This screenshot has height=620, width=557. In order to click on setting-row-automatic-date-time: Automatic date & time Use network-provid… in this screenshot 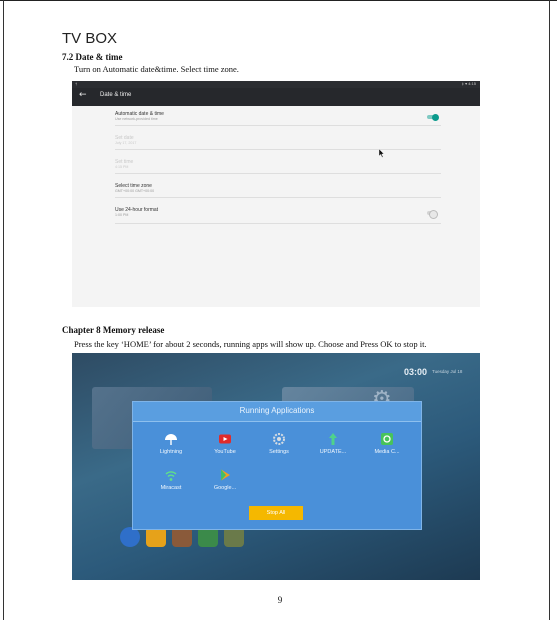, I will do `click(278, 117)`.